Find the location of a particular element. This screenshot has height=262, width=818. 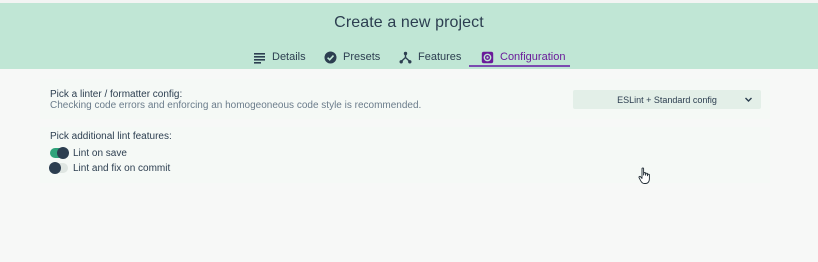

lint-on-save-option: Lint on save is located at coordinates (88, 153).